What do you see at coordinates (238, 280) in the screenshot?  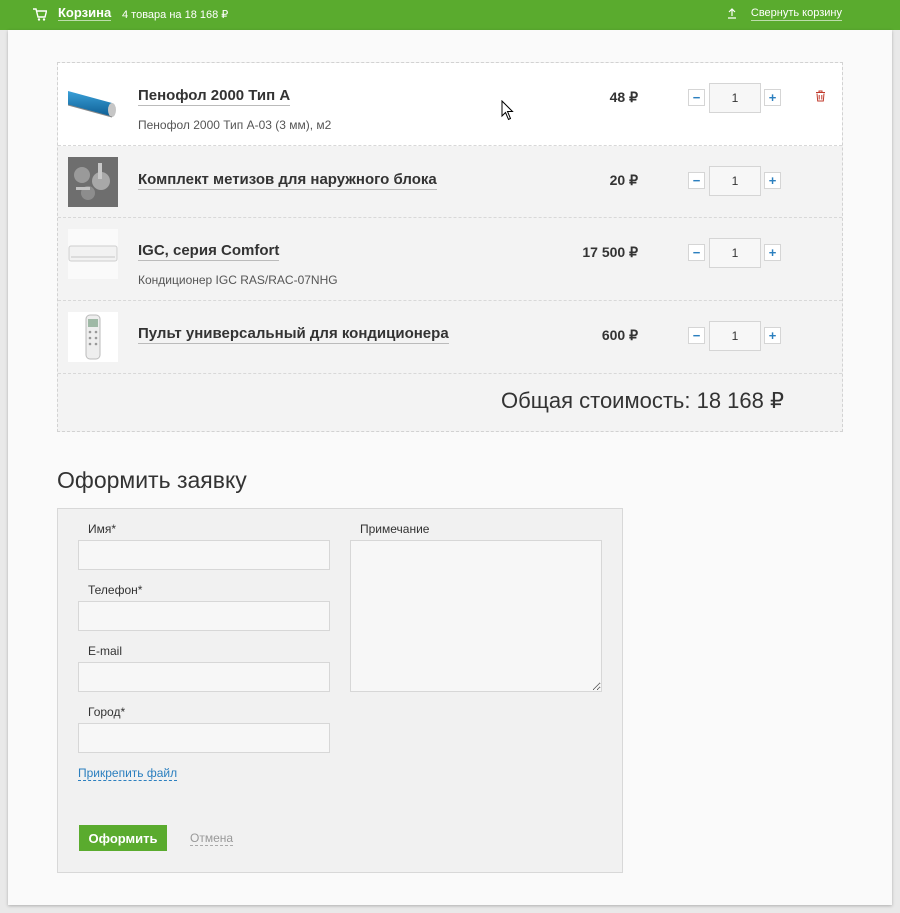 I see `product-description: Кондиционер IGC RAS/RAC-07NHG` at bounding box center [238, 280].